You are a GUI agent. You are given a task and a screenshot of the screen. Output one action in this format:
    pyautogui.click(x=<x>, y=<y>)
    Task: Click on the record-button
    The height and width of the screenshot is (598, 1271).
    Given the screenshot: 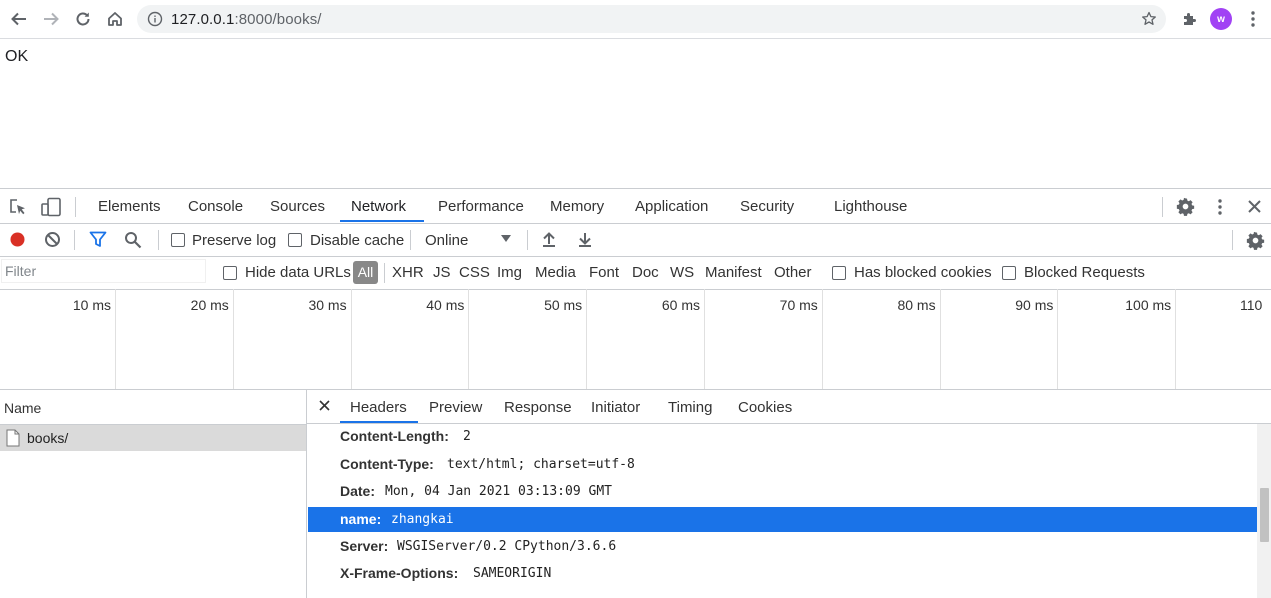 What is the action you would take?
    pyautogui.click(x=17, y=239)
    